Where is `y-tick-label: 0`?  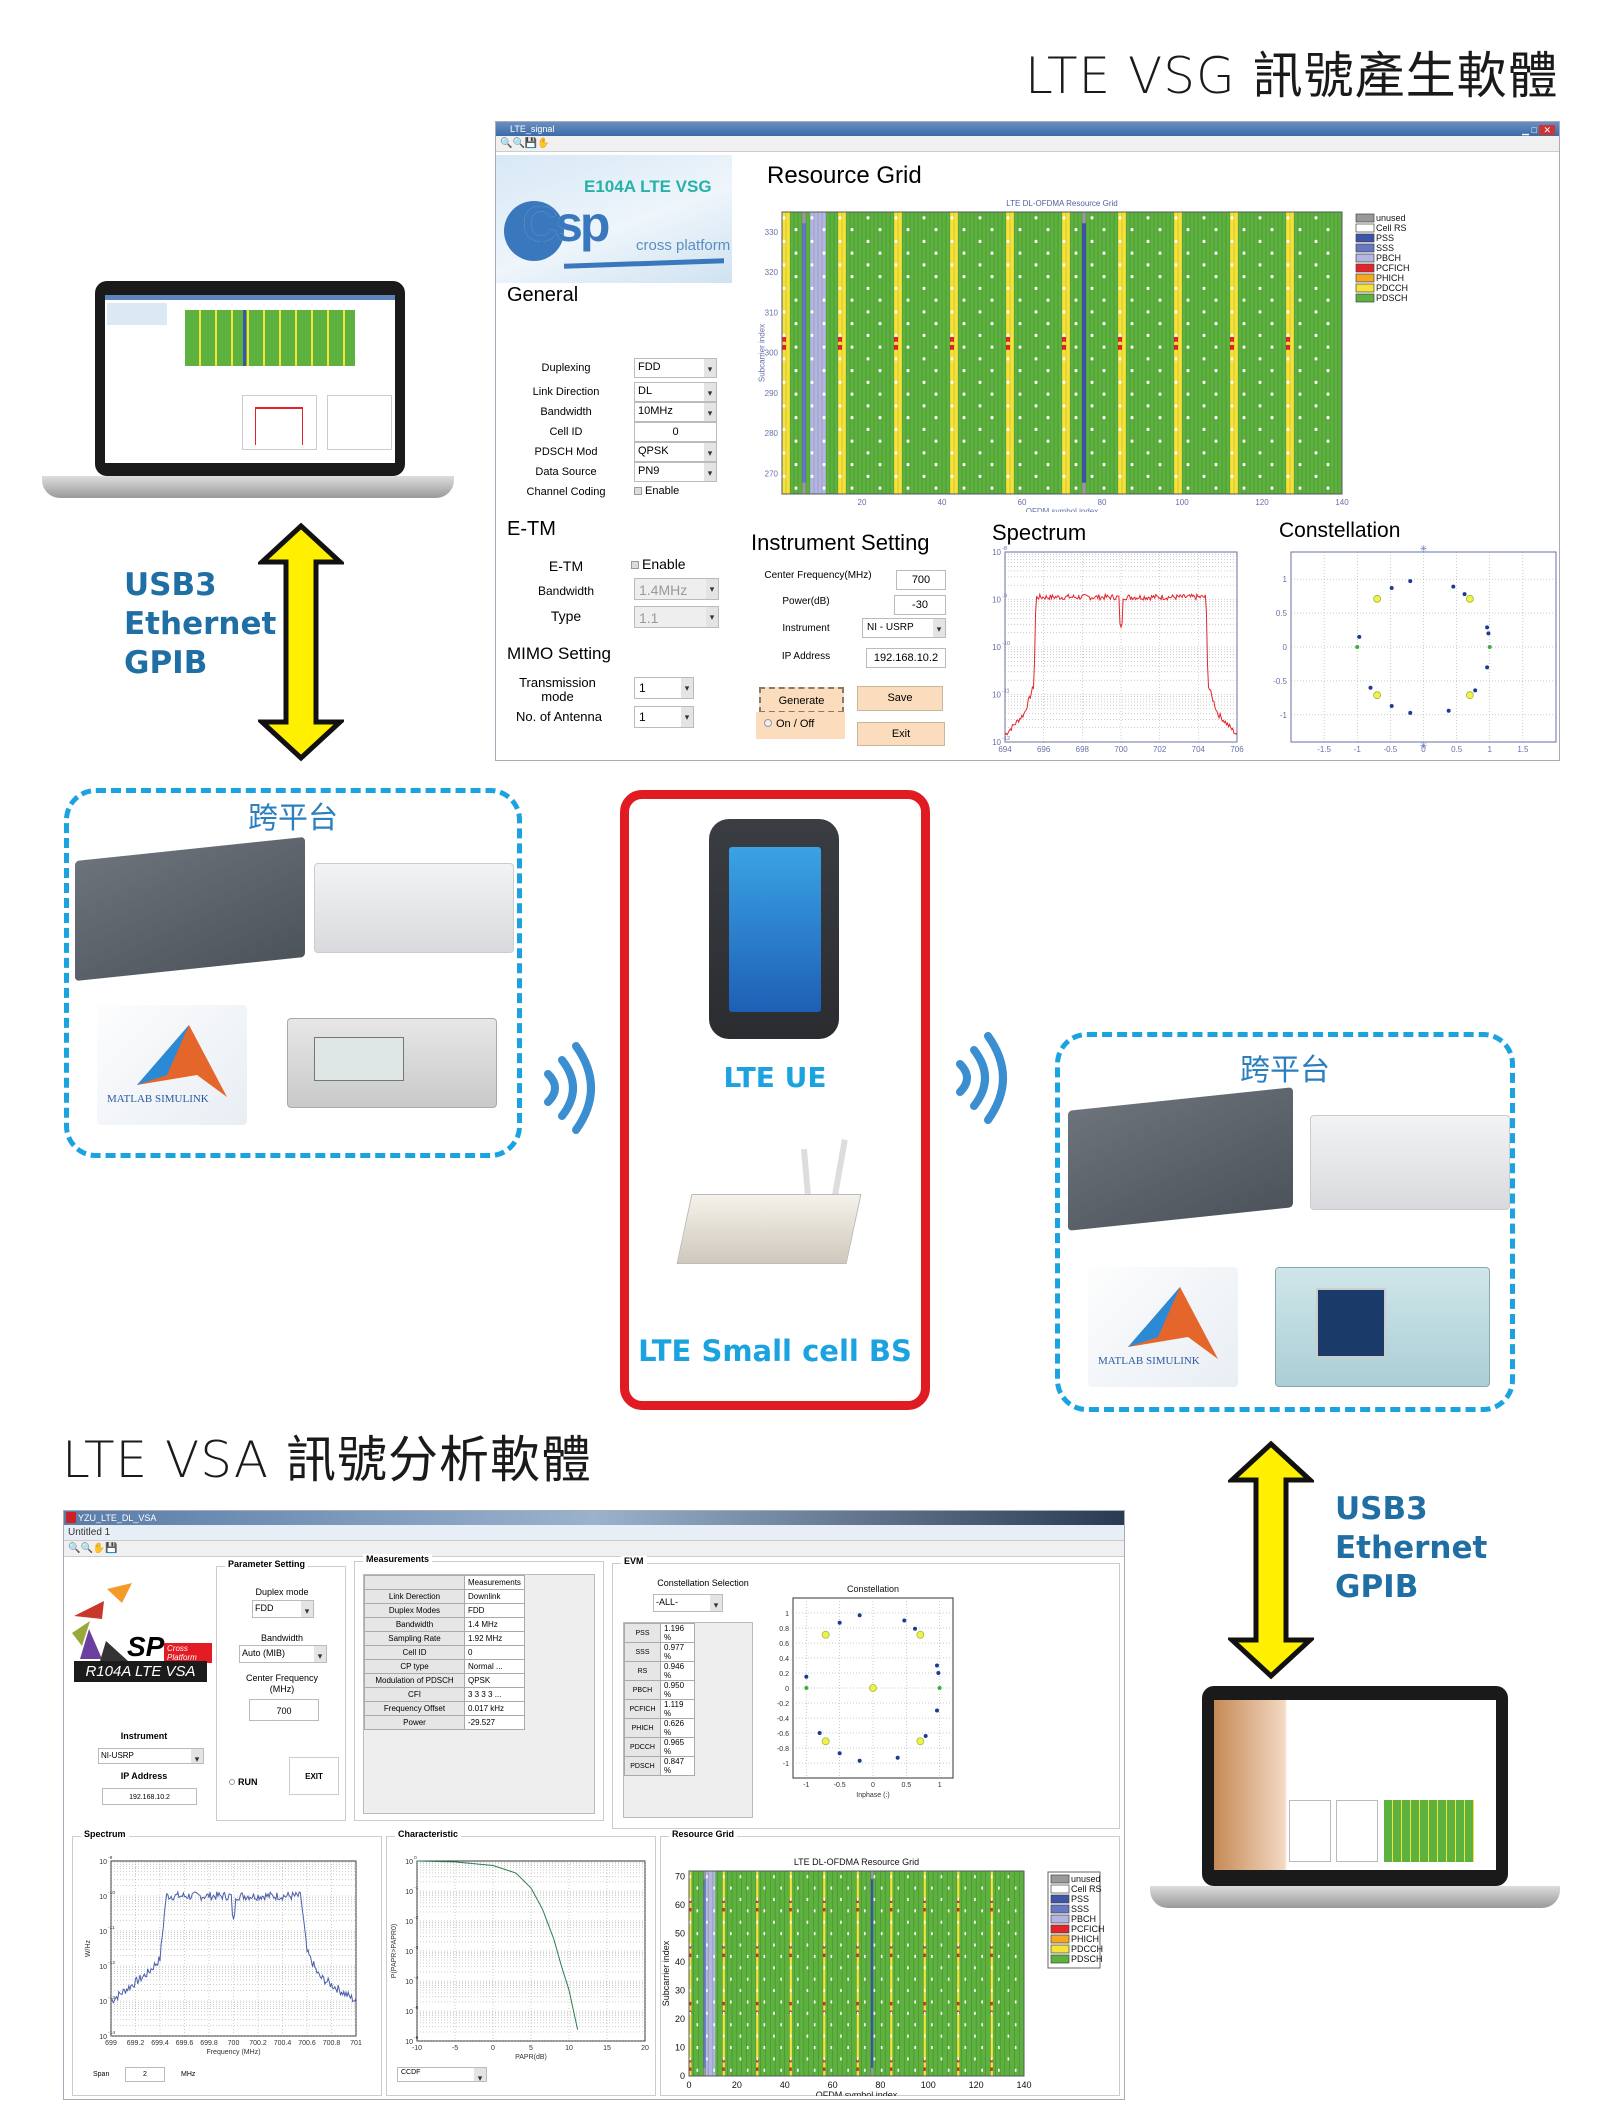 y-tick-label: 0 is located at coordinates (682, 2076).